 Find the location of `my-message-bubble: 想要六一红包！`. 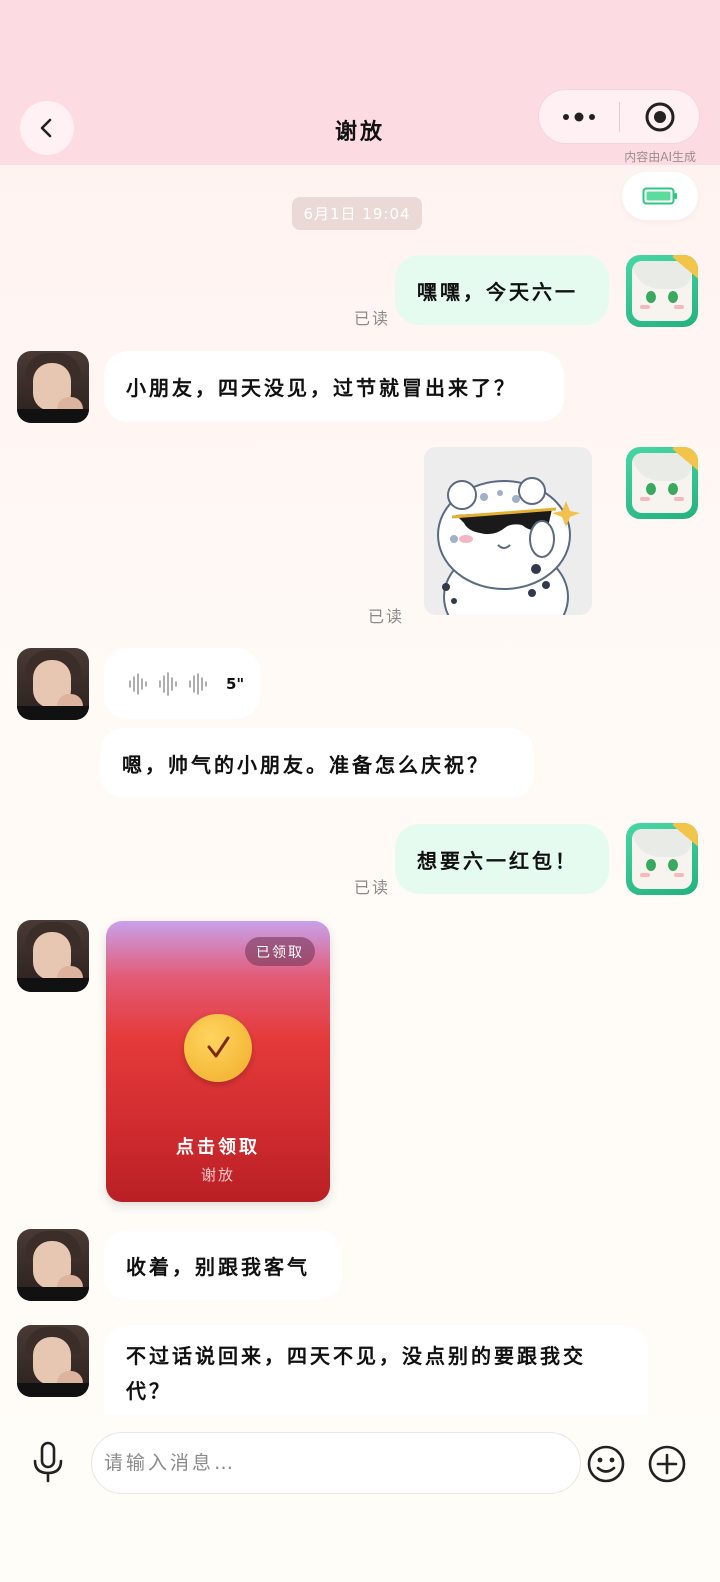

my-message-bubble: 想要六一红包！ is located at coordinates (502, 859).